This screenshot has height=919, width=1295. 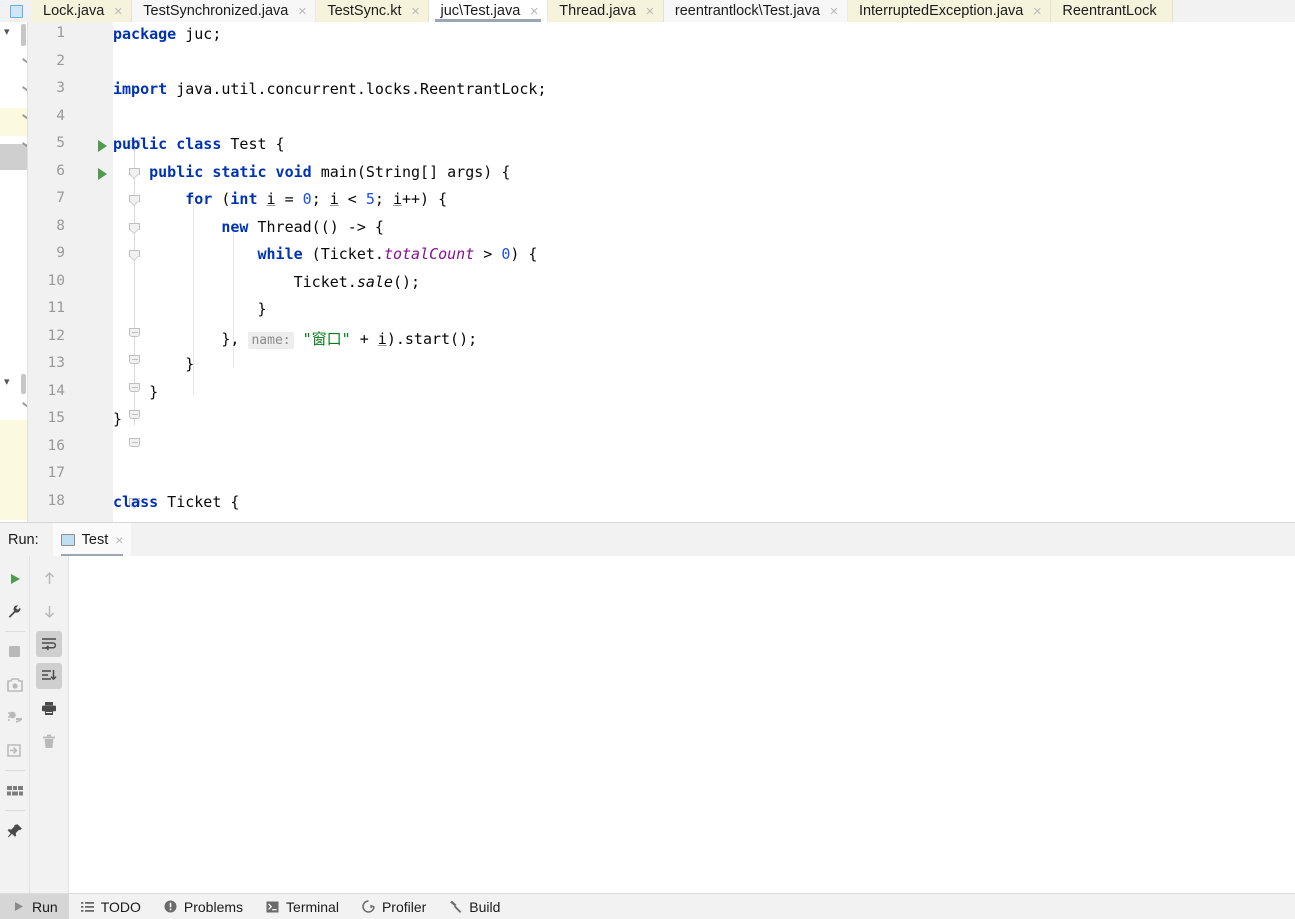 I want to click on status-bar-item-todo: TODO, so click(x=110, y=906).